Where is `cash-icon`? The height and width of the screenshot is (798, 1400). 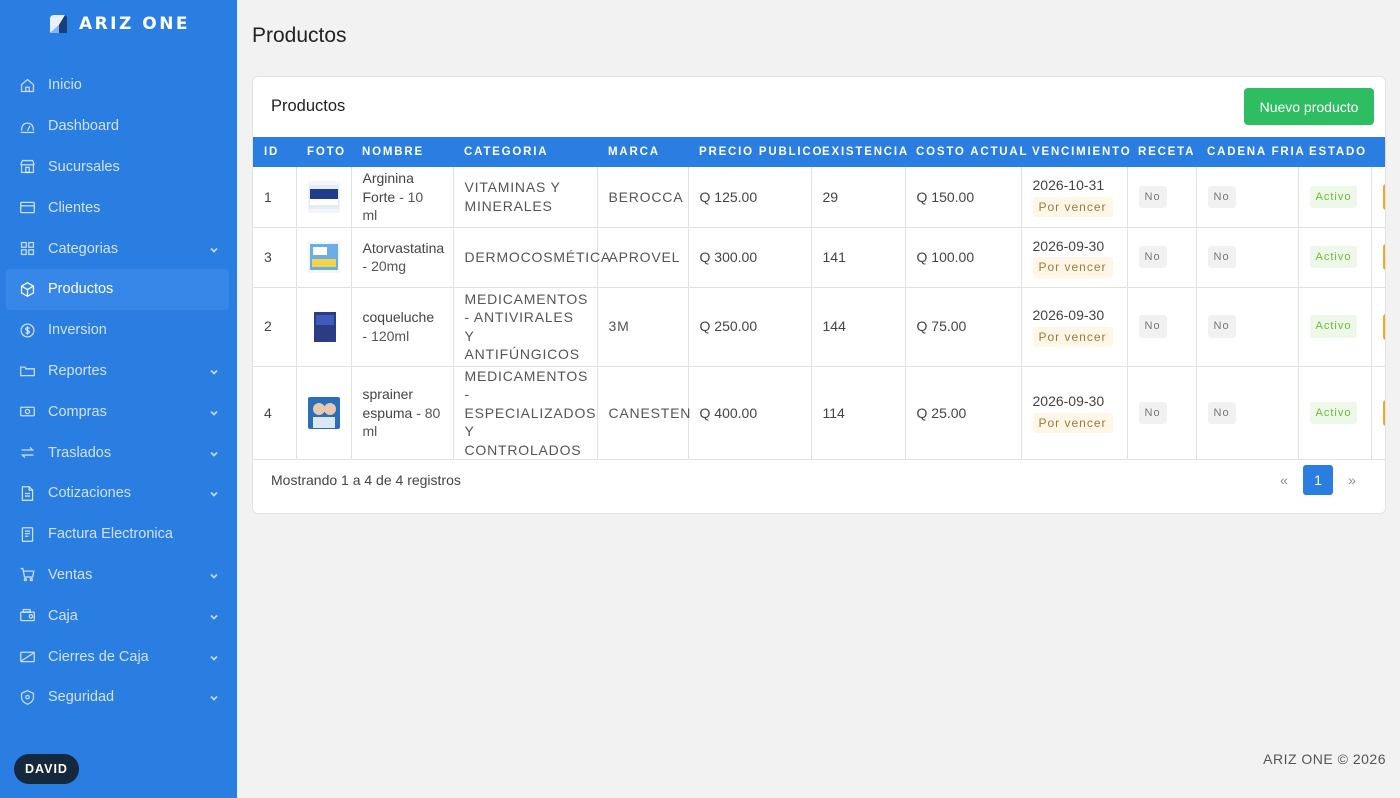 cash-icon is located at coordinates (27, 412).